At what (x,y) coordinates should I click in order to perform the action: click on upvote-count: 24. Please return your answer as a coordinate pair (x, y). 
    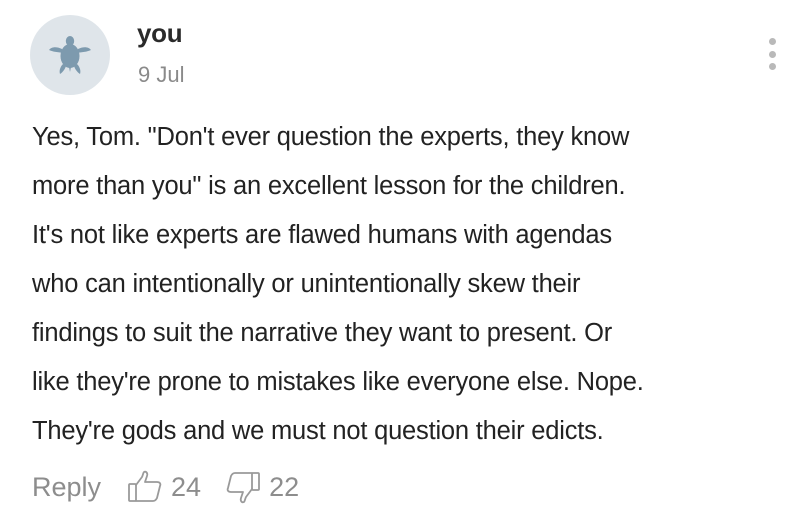
    Looking at the image, I should click on (186, 486).